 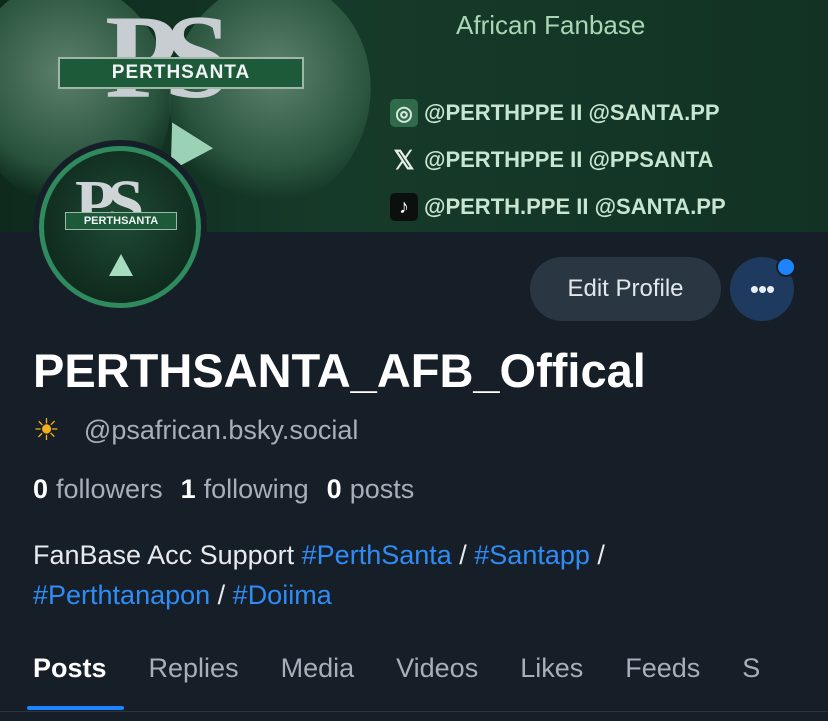 I want to click on hashtag-link: #Doiima, so click(x=282, y=595).